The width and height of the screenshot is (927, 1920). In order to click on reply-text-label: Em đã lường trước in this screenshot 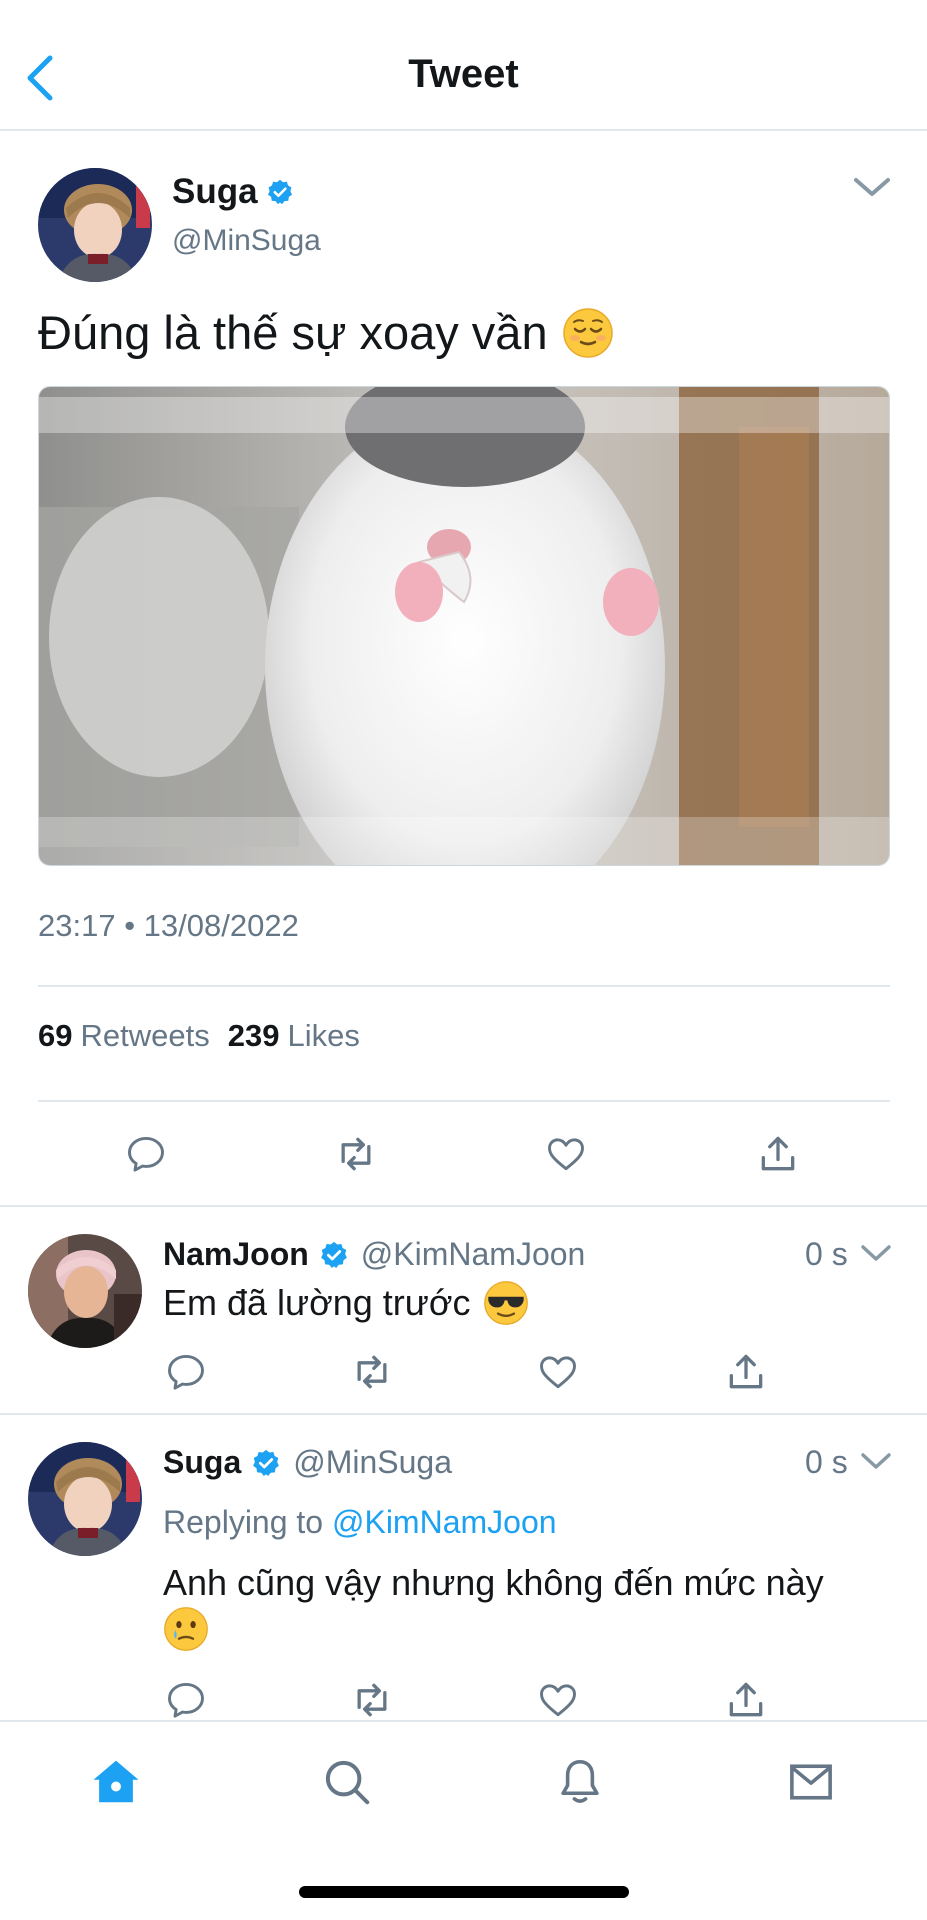, I will do `click(317, 1302)`.